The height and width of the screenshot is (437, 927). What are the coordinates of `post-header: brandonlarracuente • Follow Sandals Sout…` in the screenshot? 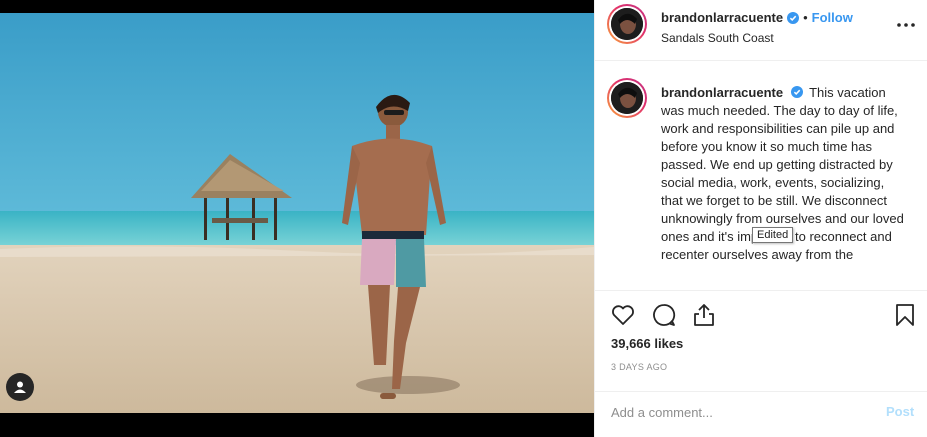 It's located at (761, 30).